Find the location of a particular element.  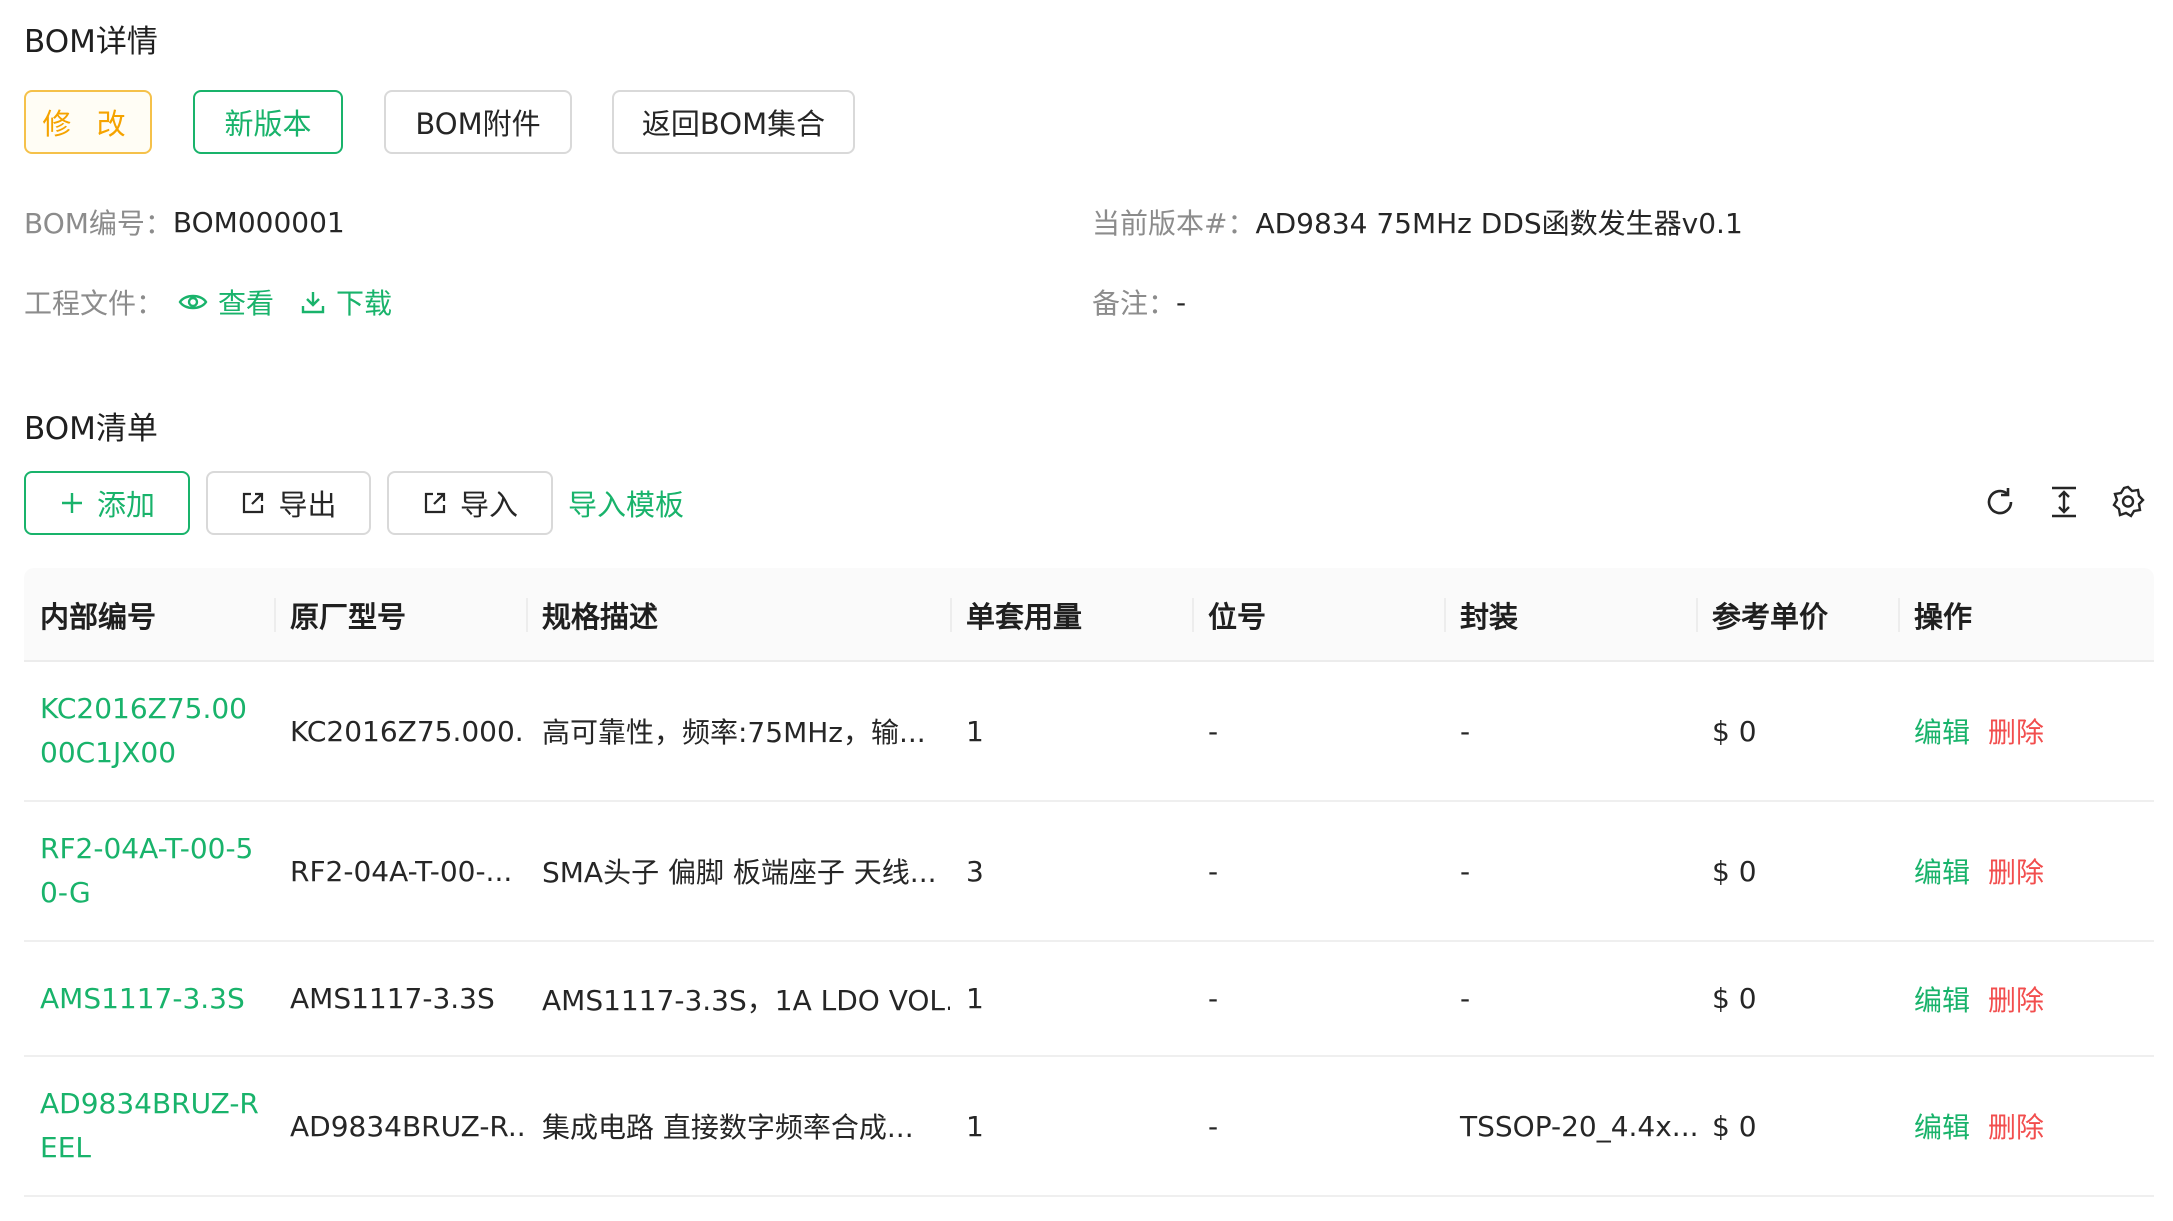

column-header-label: 操作 is located at coordinates (1943, 617).